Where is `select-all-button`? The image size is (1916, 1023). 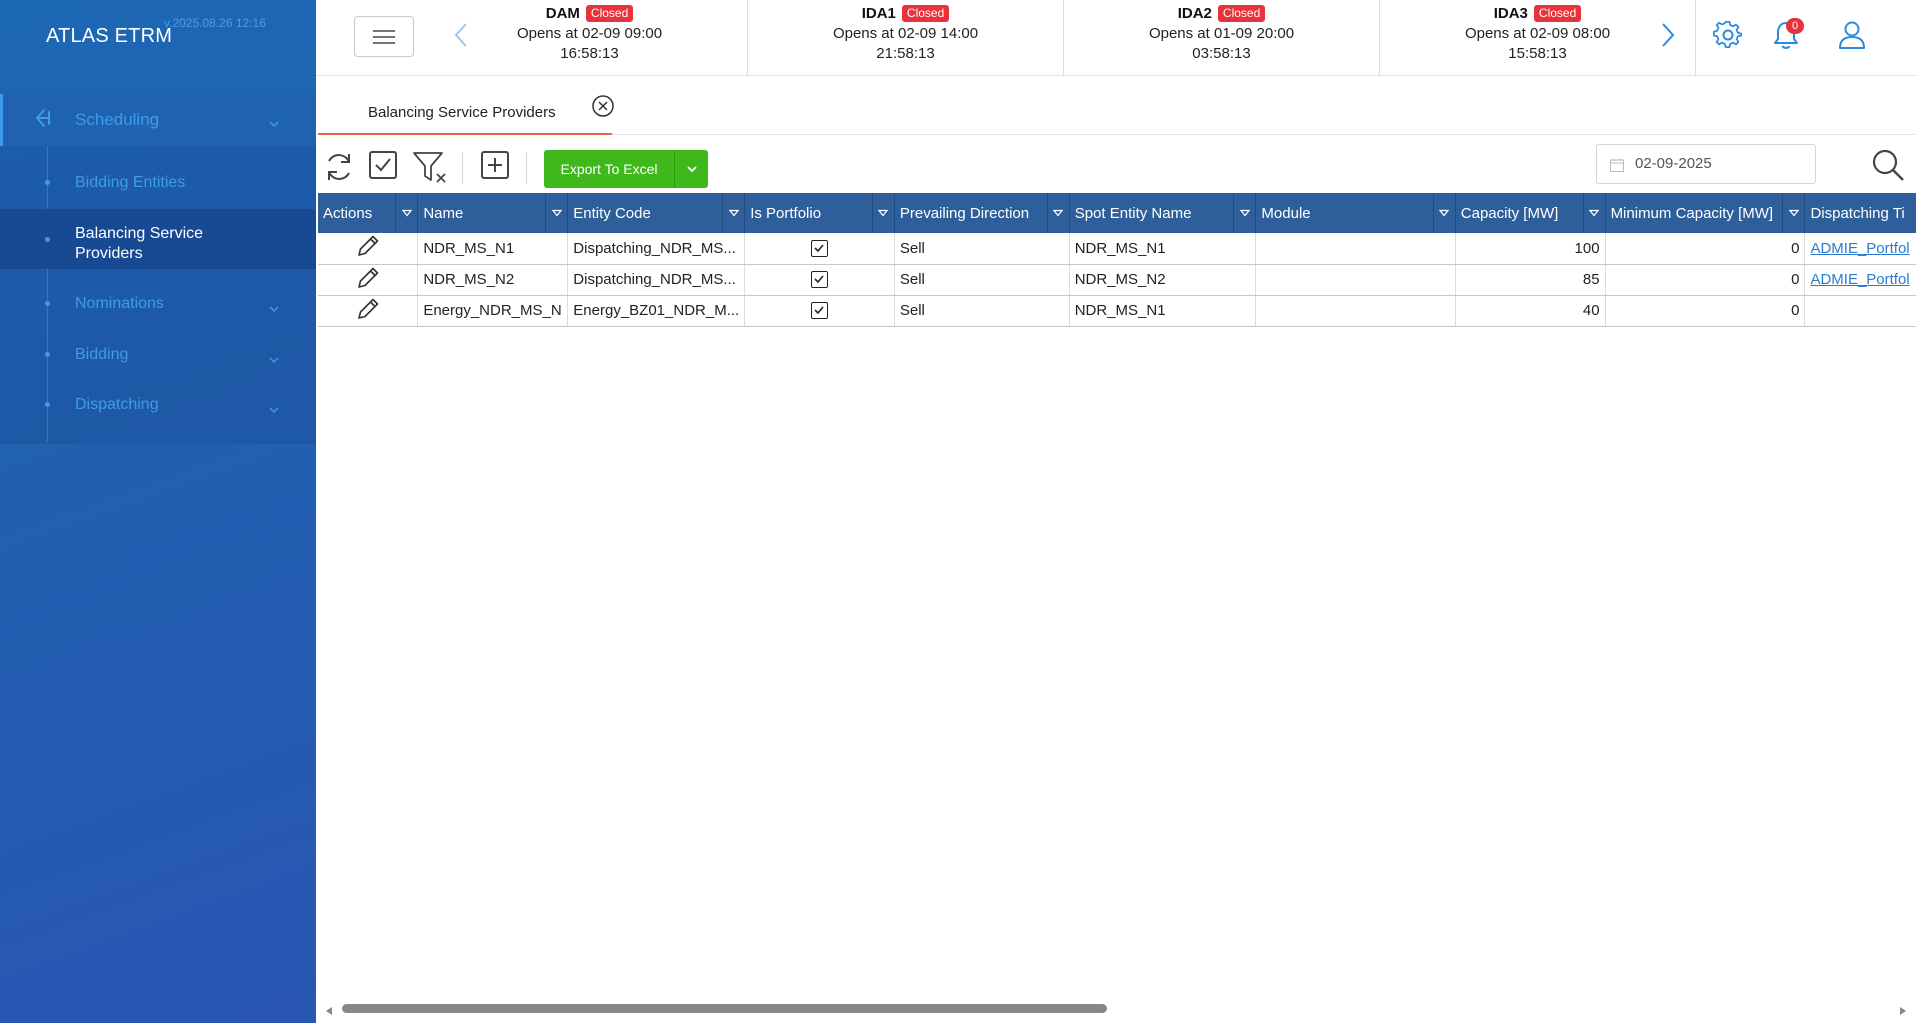
select-all-button is located at coordinates (383, 167).